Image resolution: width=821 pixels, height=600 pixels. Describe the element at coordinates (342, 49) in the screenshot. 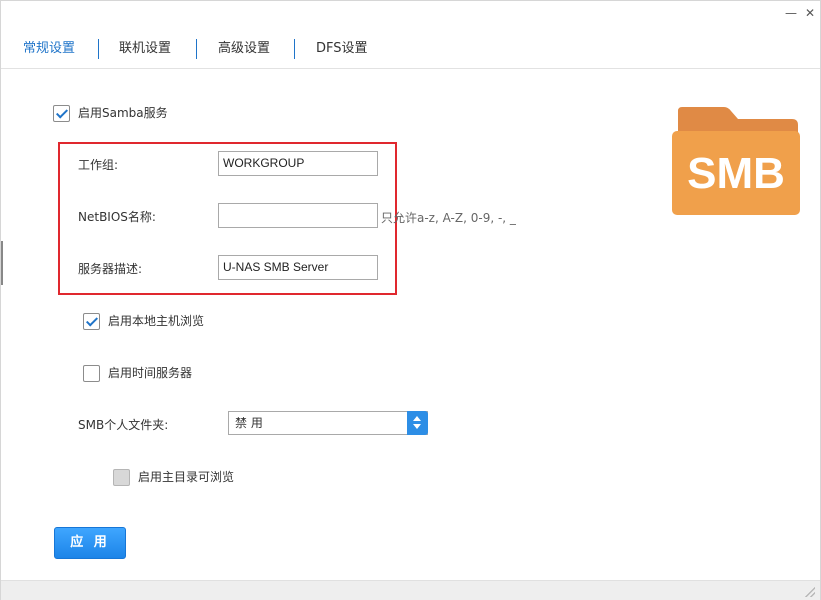

I see `tab-dfs-settings: DFS设置` at that location.